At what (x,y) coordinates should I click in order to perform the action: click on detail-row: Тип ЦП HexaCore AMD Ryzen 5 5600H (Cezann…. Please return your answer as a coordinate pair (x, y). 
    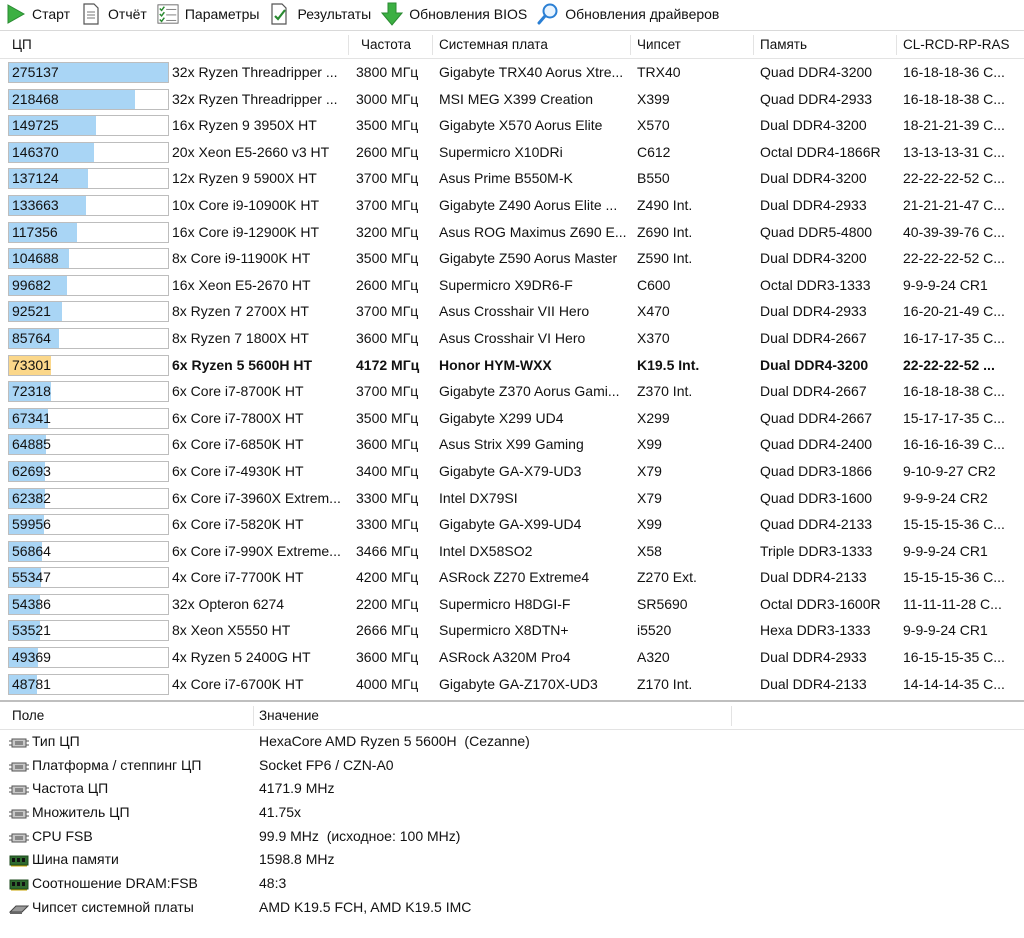
    Looking at the image, I should click on (512, 742).